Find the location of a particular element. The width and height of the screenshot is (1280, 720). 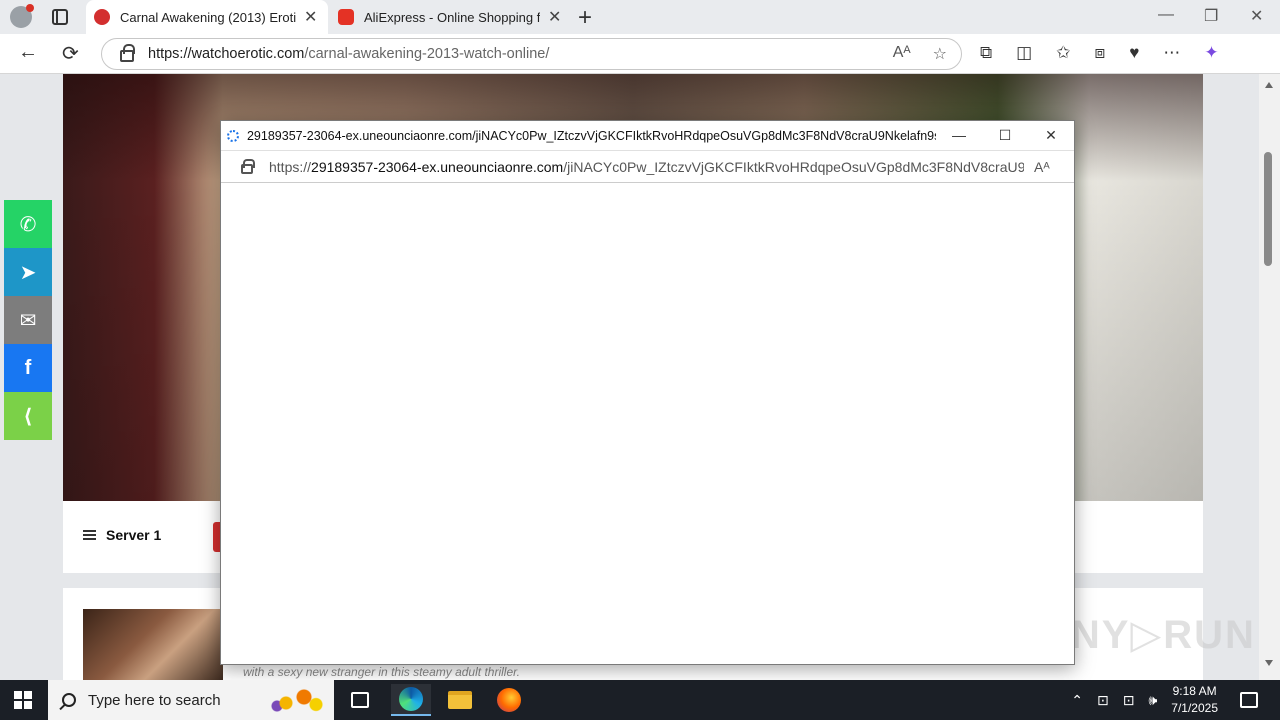

show-hidden-icons-icon: ⌃ is located at coordinates (1077, 700).